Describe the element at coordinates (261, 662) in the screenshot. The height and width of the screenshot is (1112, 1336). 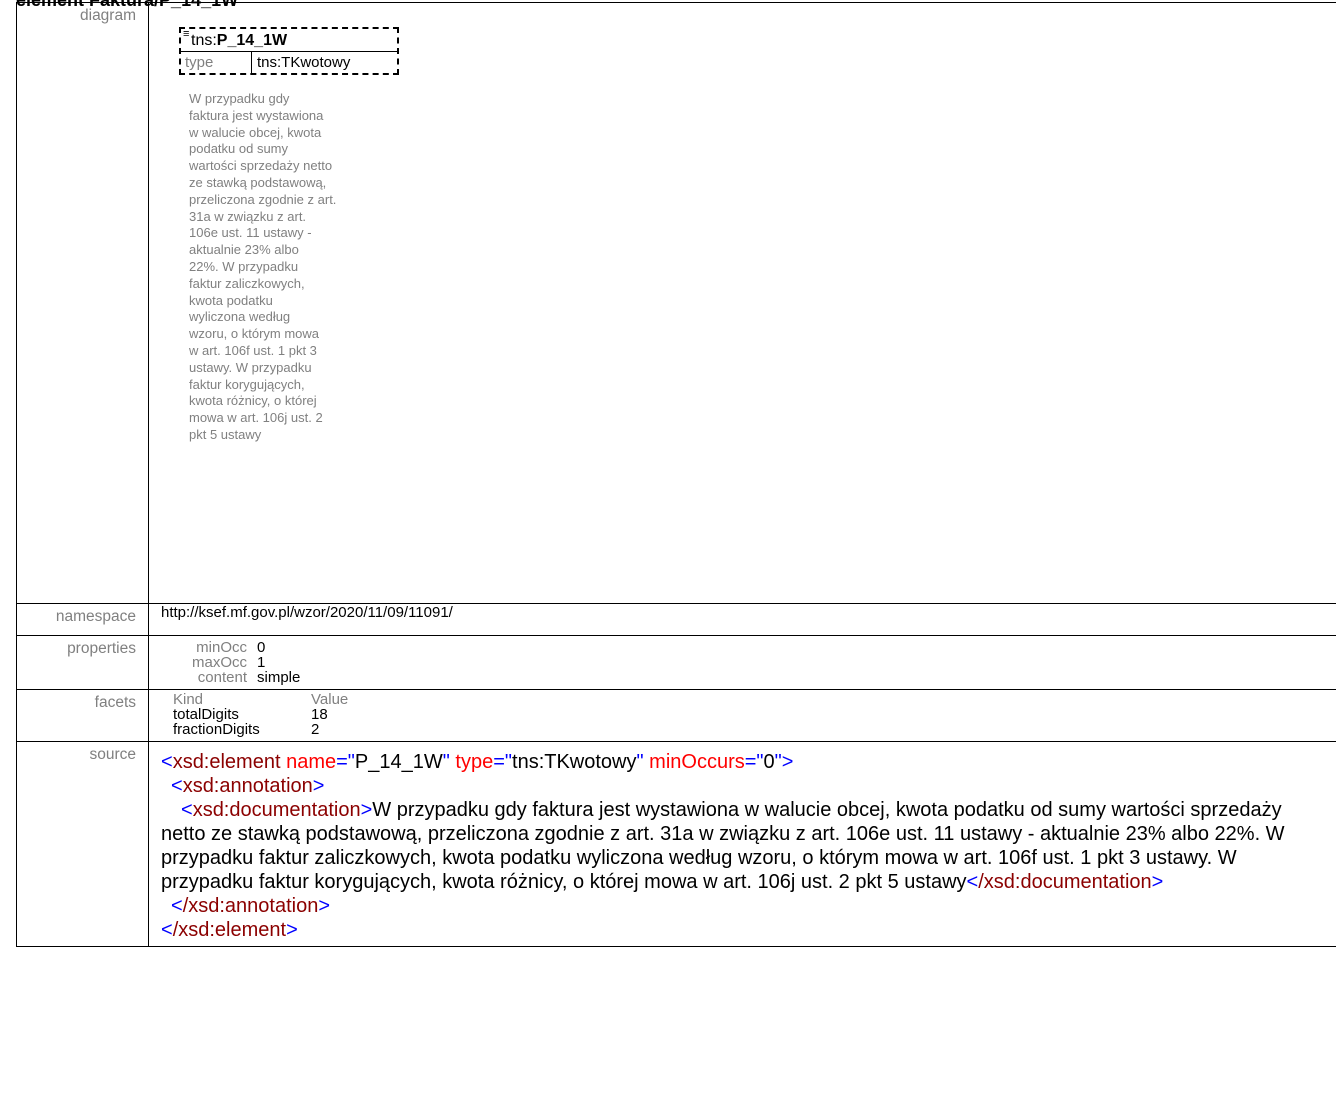
I see `property-value: 1` at that location.